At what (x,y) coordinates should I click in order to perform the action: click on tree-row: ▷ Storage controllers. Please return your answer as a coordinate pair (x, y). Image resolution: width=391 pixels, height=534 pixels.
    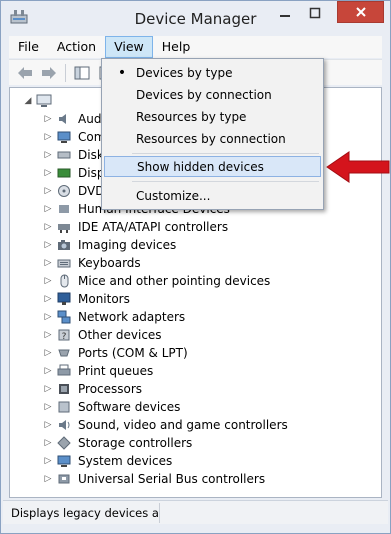
    Looking at the image, I should click on (116, 443).